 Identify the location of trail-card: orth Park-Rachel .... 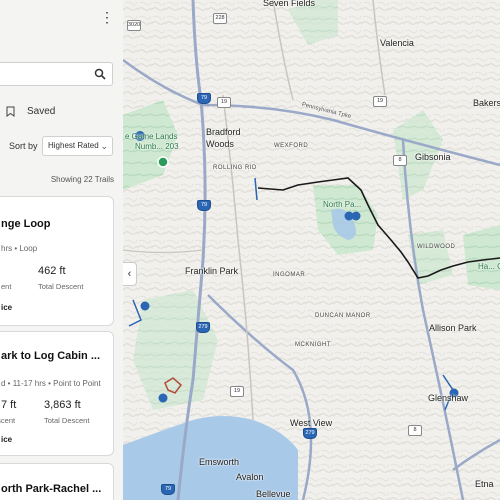
(57, 481).